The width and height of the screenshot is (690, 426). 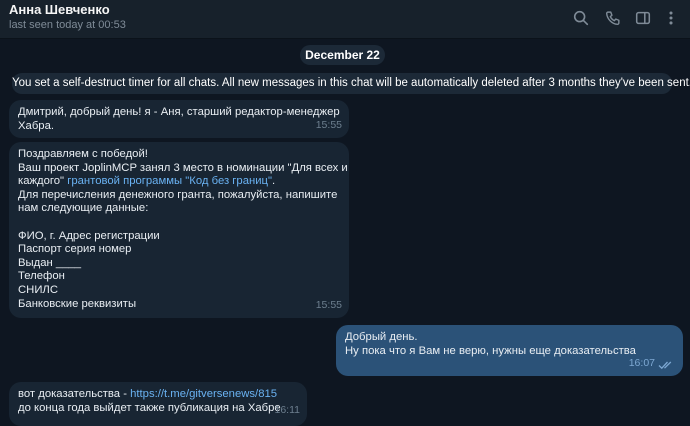 I want to click on message-link: грантовой программы "Код без границ", so click(x=169, y=181).